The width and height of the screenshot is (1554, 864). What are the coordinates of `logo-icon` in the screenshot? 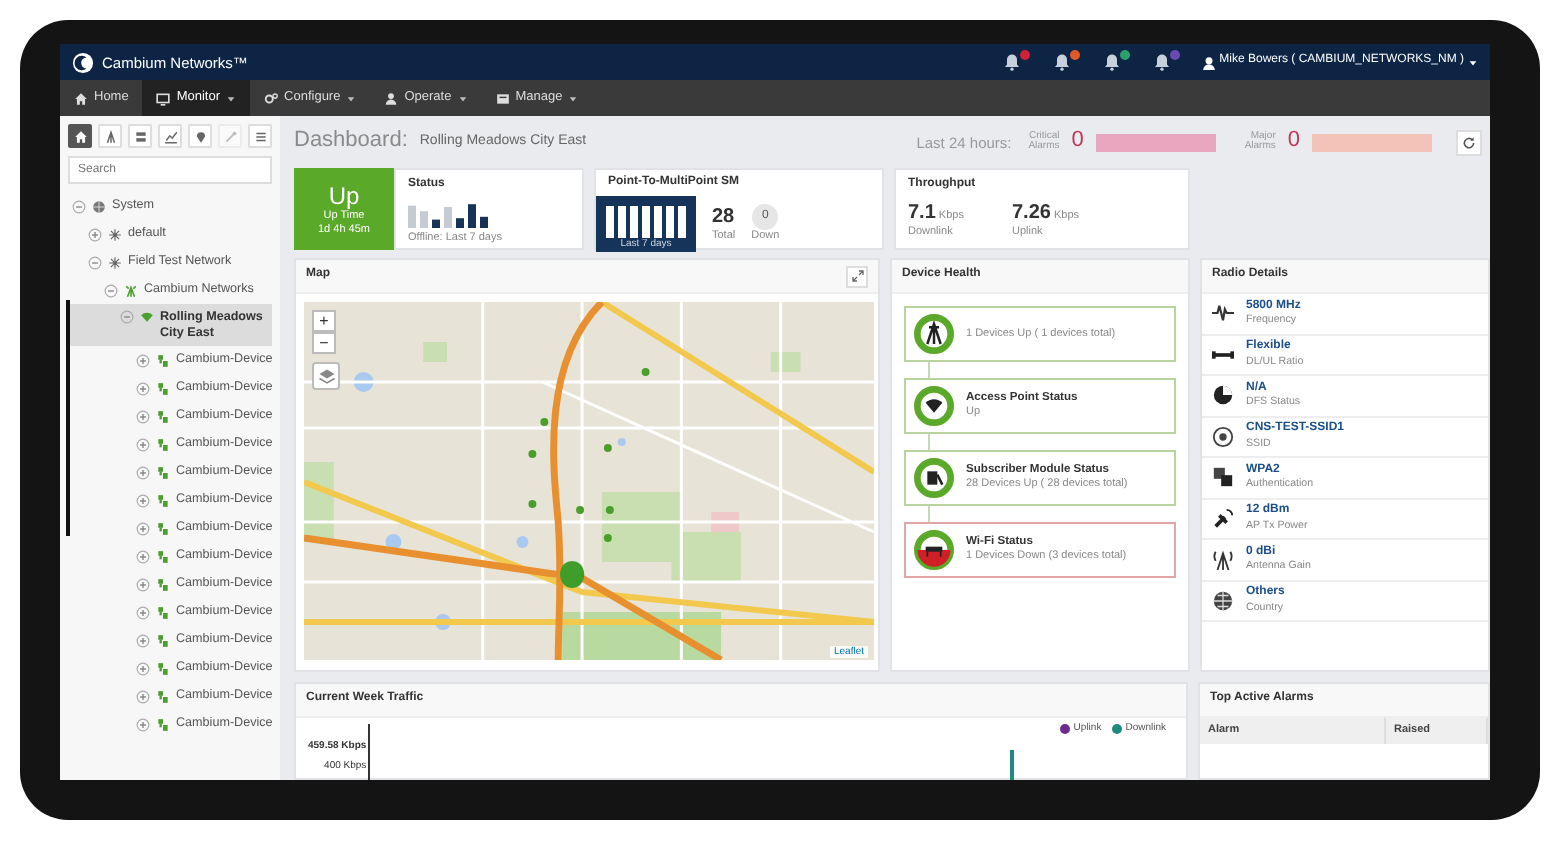 It's located at (83, 62).